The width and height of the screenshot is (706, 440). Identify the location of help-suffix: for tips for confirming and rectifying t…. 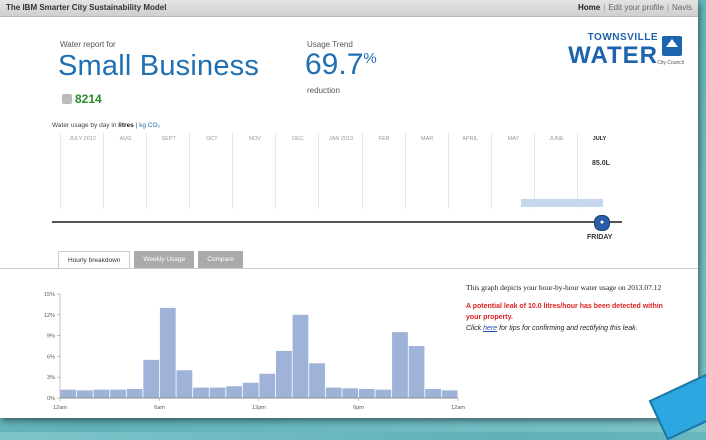
(567, 328).